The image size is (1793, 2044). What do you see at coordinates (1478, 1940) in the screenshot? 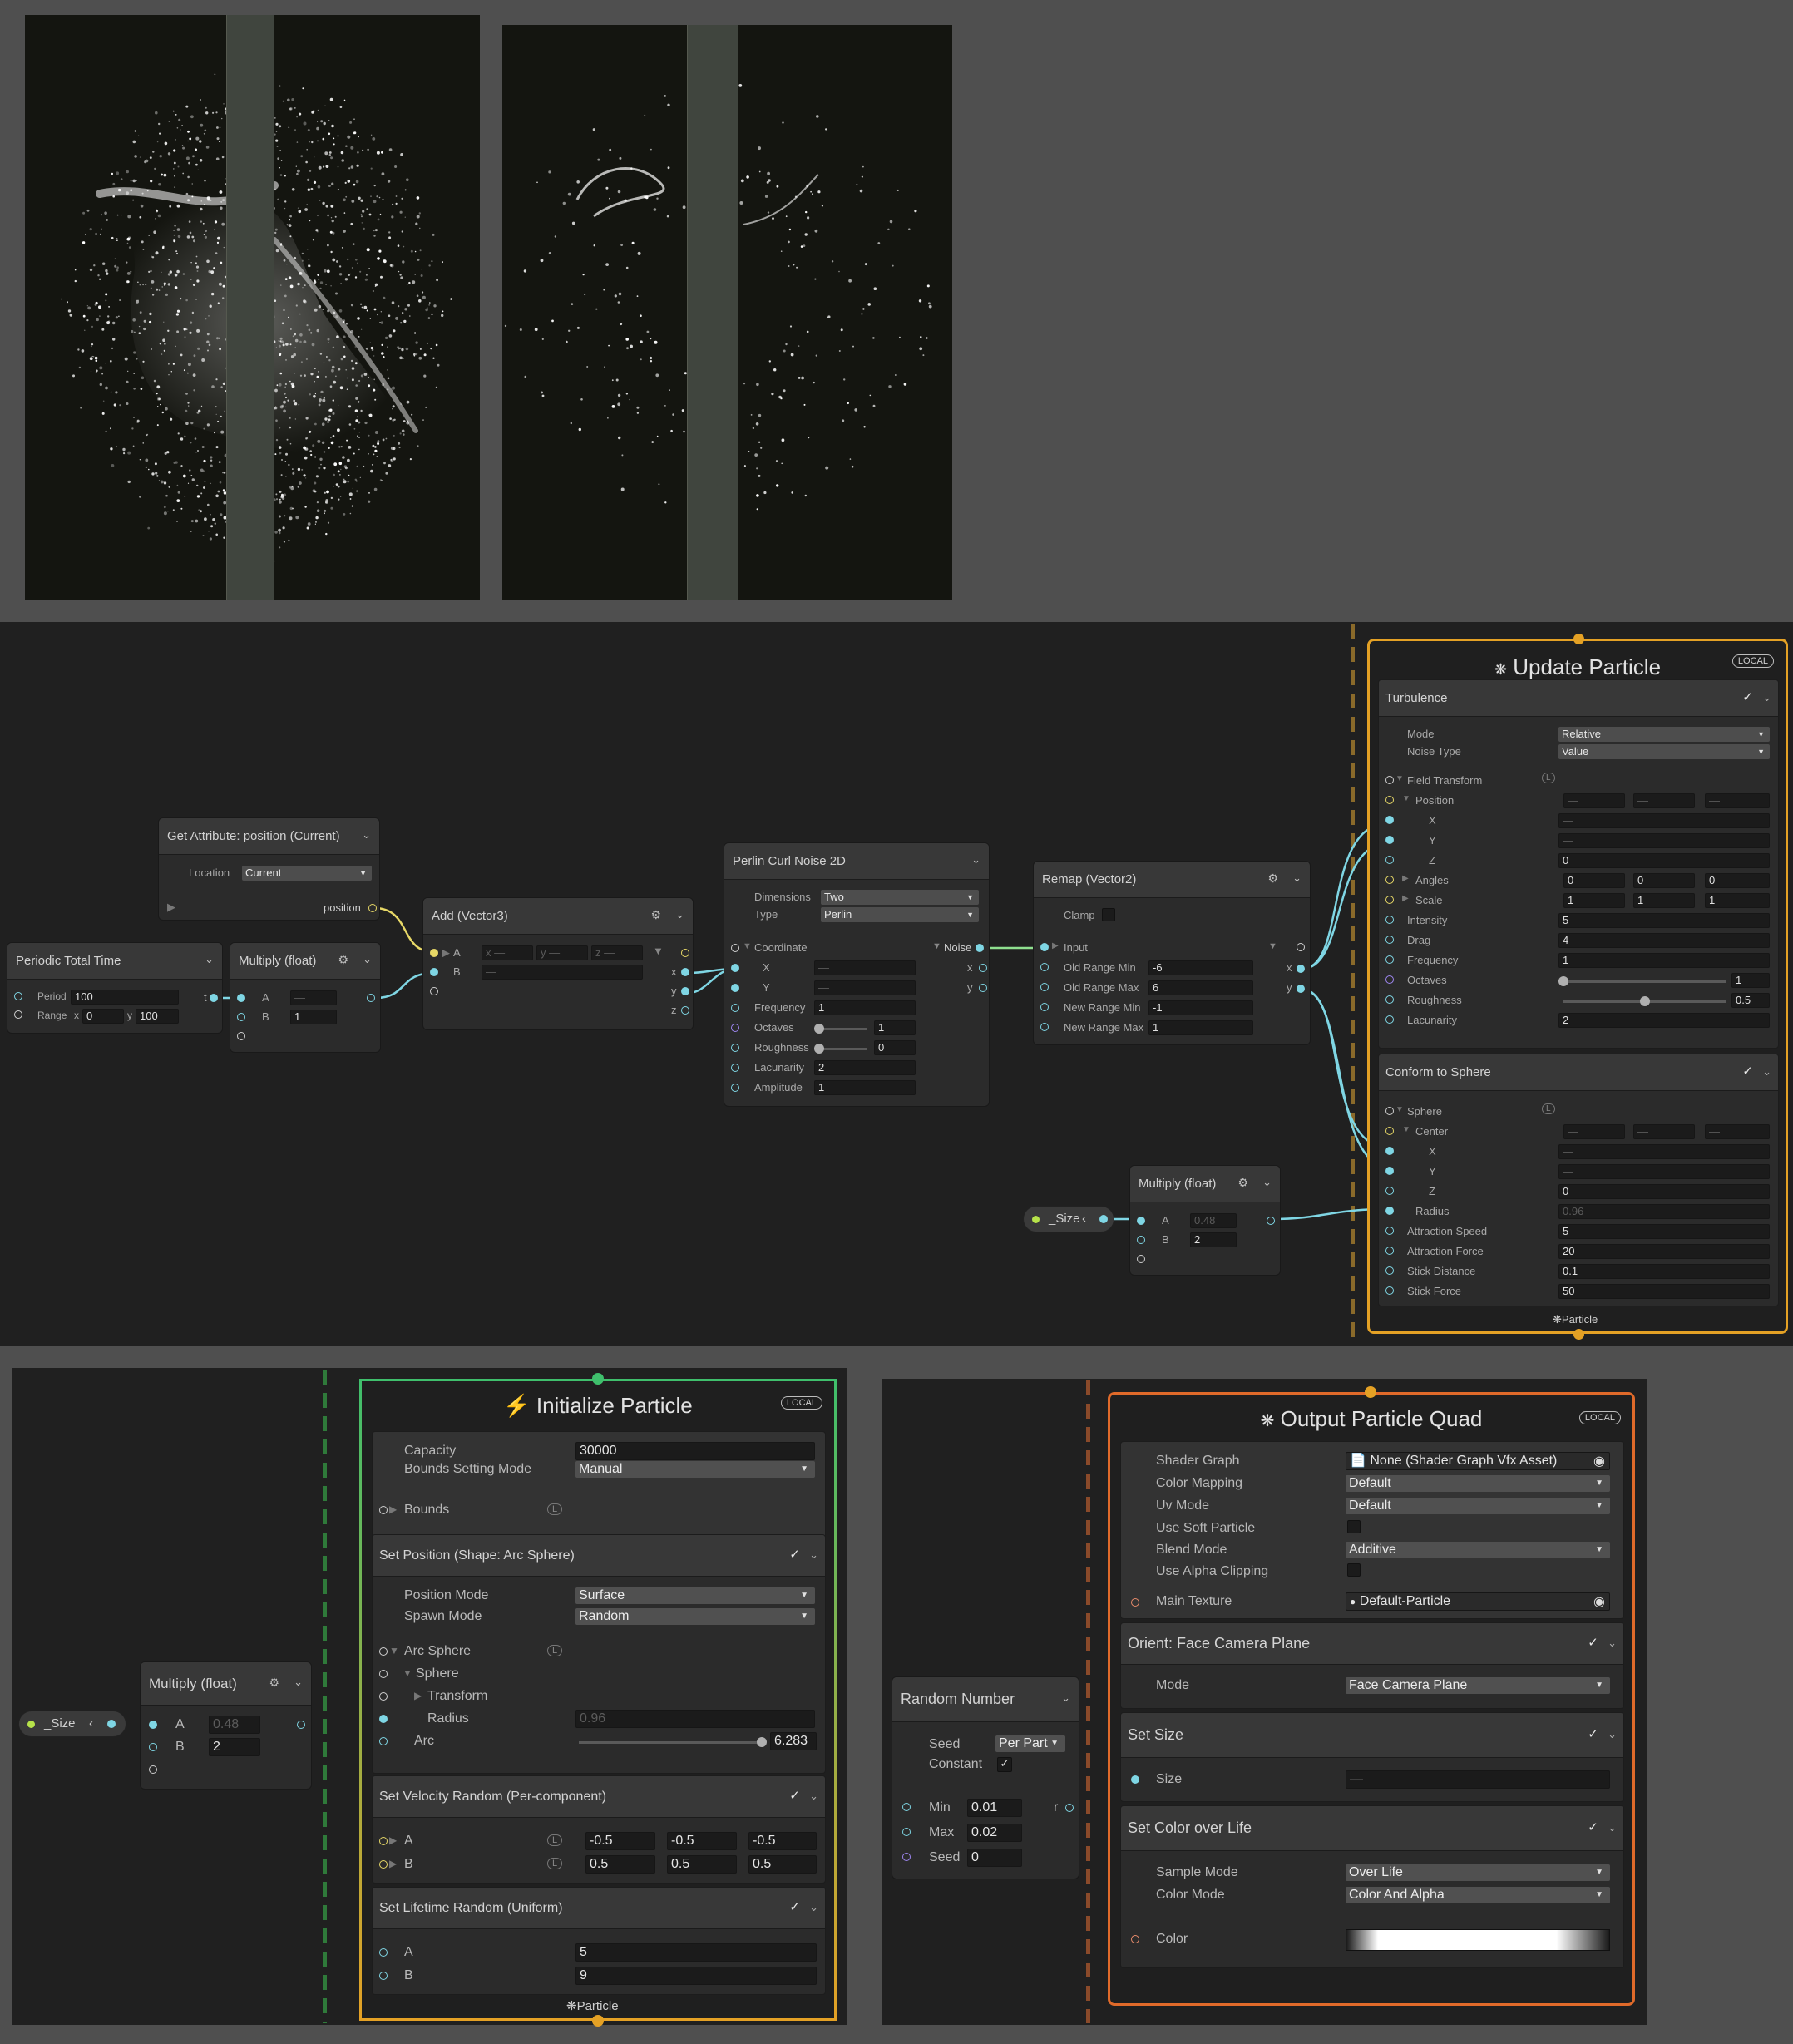
I see `color-gradient-field` at bounding box center [1478, 1940].